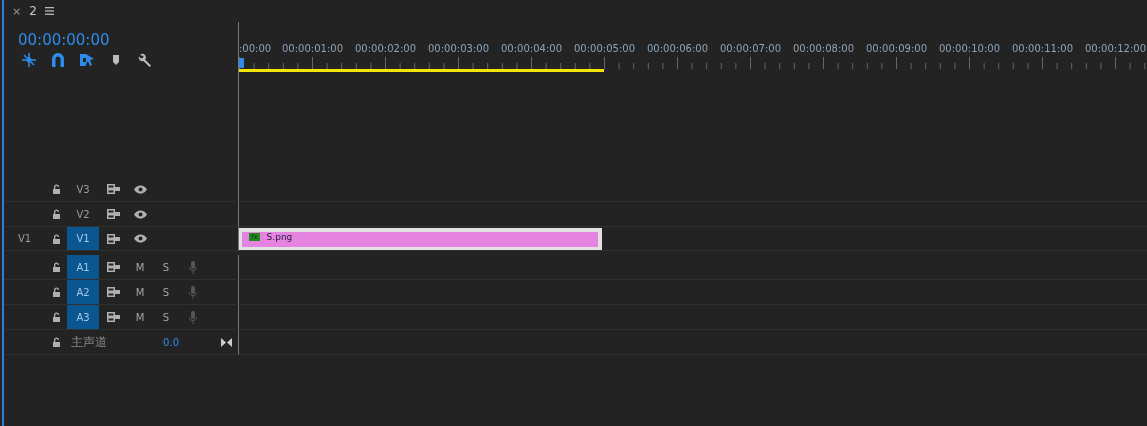  Describe the element at coordinates (171, 342) in the screenshot. I see `volume-value: 0.0` at that location.